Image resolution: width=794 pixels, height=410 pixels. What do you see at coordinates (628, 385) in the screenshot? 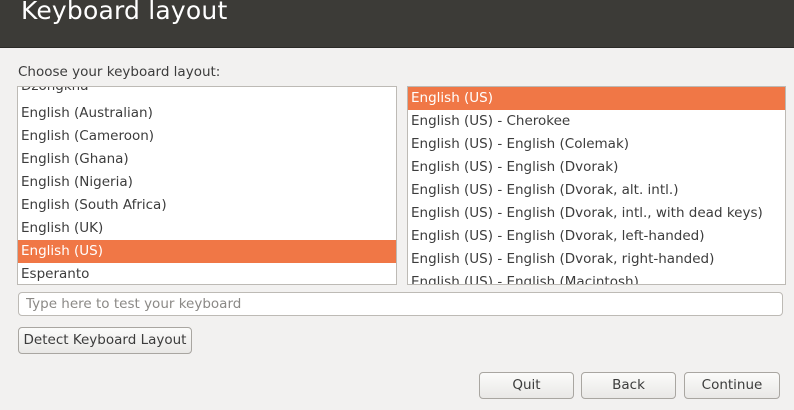
I see `back-button: Back` at bounding box center [628, 385].